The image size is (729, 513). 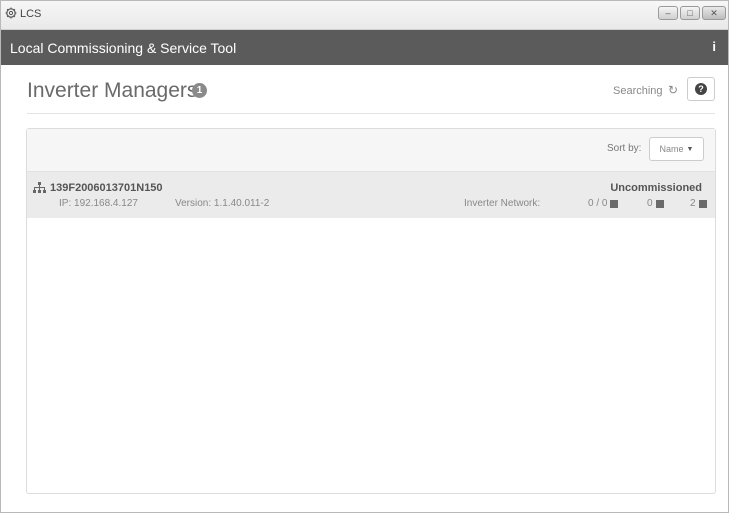 I want to click on version: Version: 1.1.40.011-2, so click(x=222, y=203).